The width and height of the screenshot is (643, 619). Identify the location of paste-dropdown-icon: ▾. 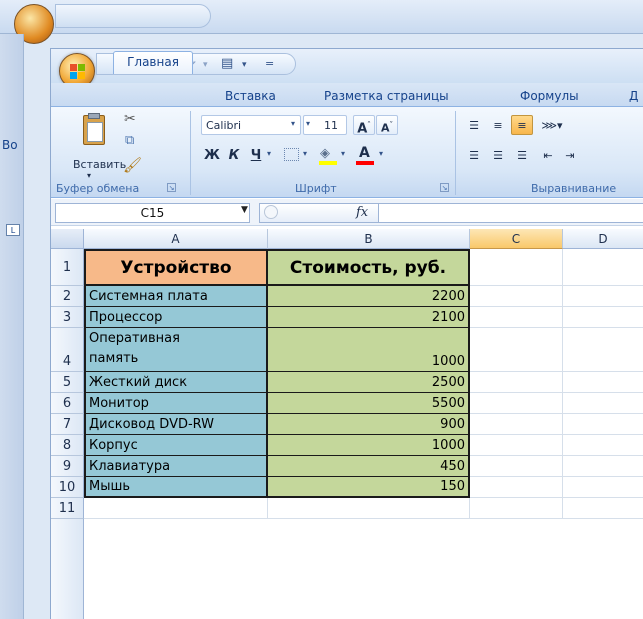
(89, 175).